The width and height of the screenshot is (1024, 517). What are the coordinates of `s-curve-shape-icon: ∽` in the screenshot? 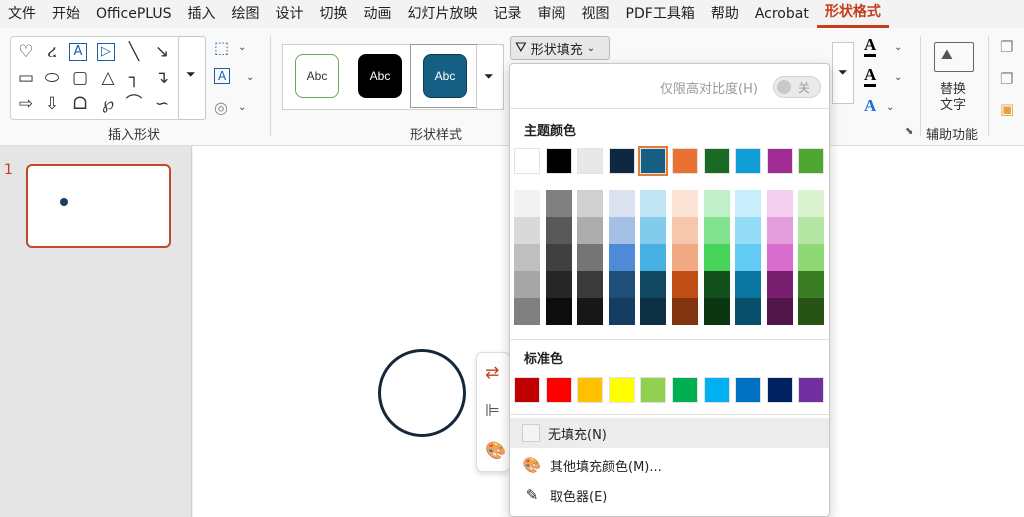 It's located at (162, 104).